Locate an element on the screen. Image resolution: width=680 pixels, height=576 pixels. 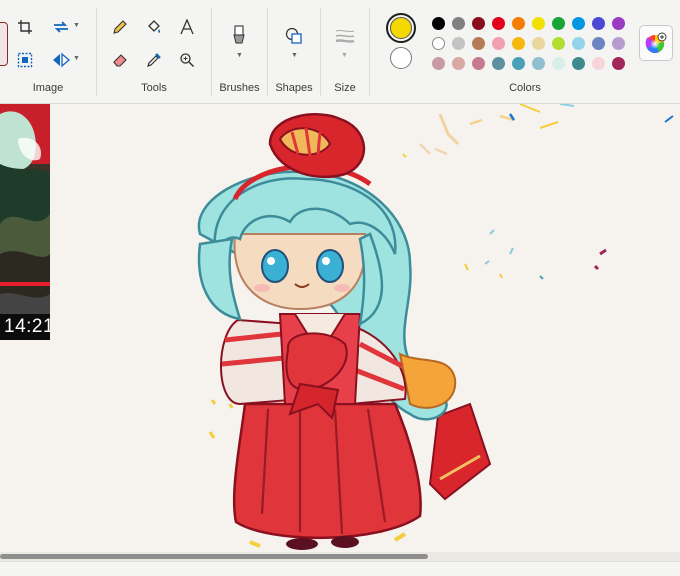
edit-colors-button is located at coordinates (656, 43).